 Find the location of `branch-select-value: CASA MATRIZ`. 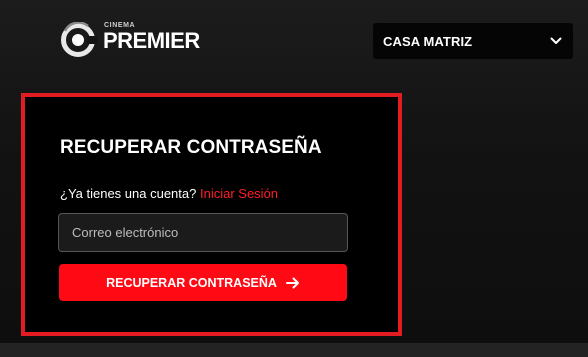

branch-select-value: CASA MATRIZ is located at coordinates (428, 41).